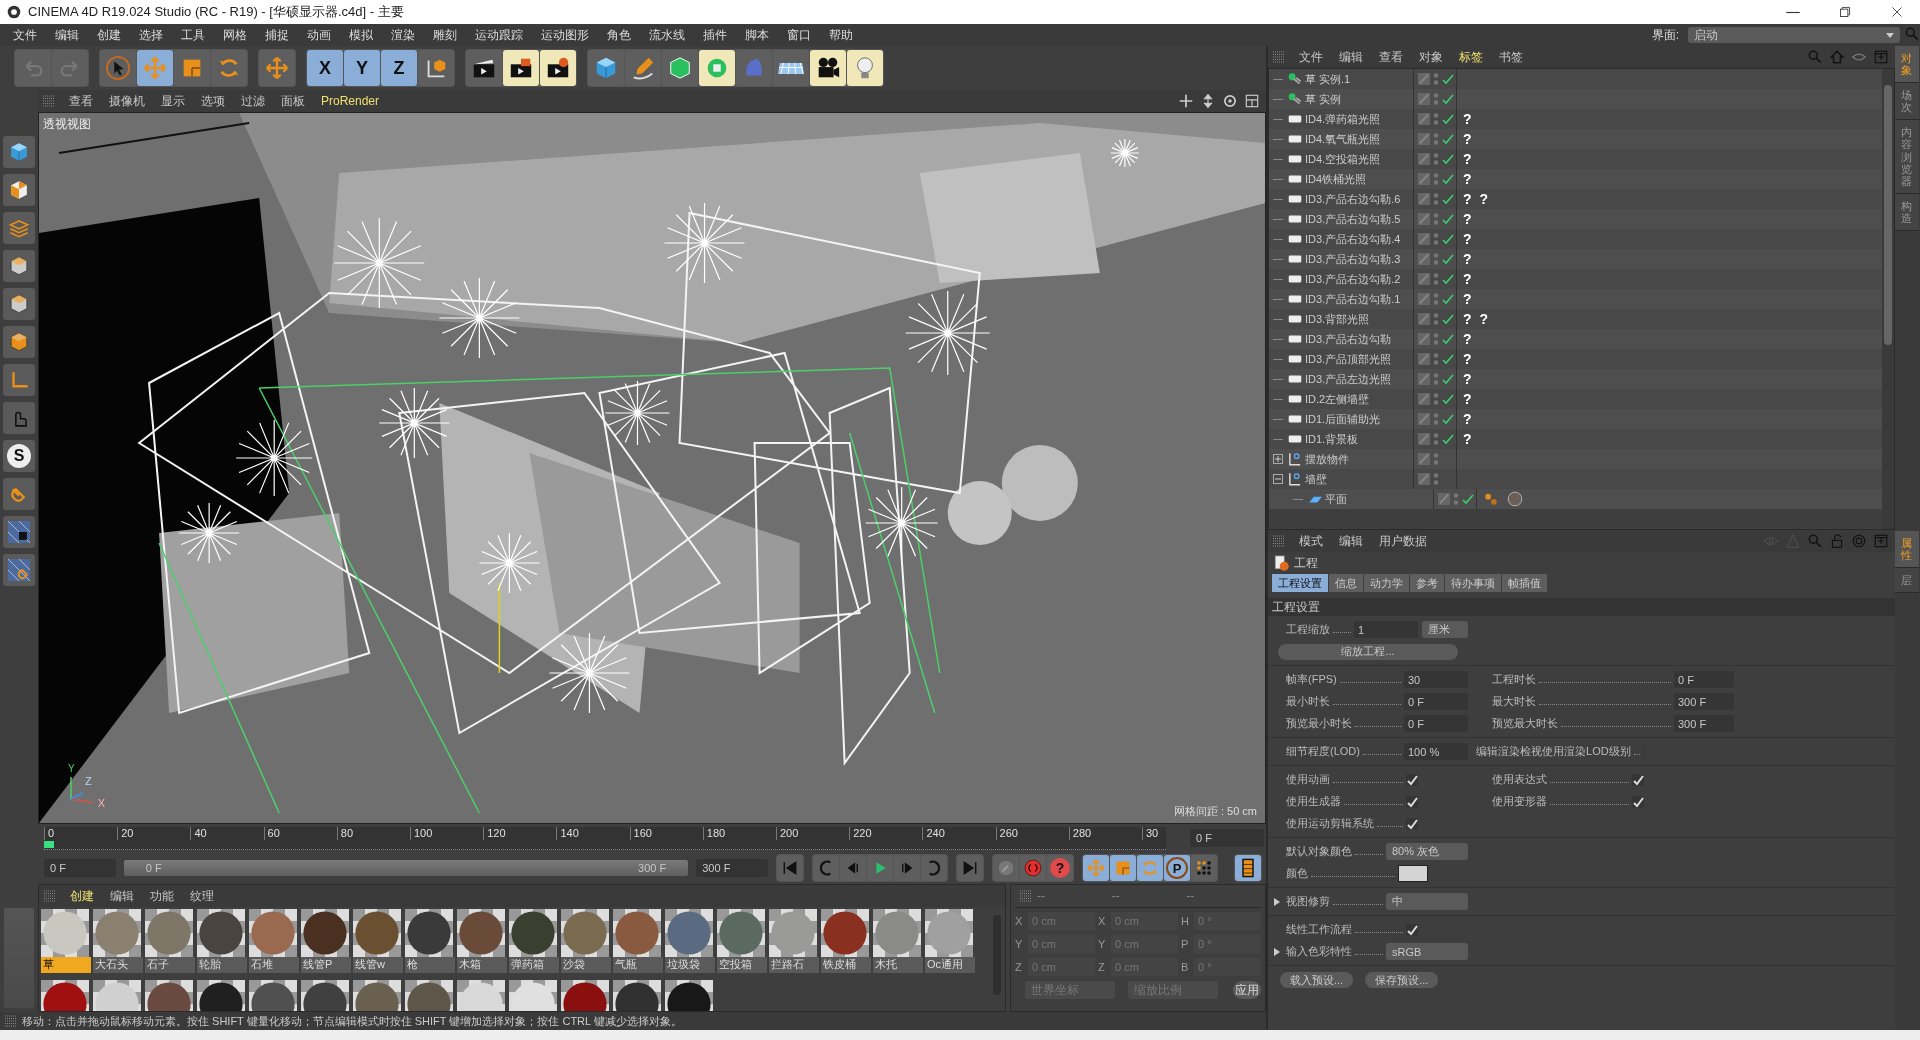 The image size is (1920, 1040). What do you see at coordinates (122, 896) in the screenshot?
I see `material-menu-item: 编辑` at bounding box center [122, 896].